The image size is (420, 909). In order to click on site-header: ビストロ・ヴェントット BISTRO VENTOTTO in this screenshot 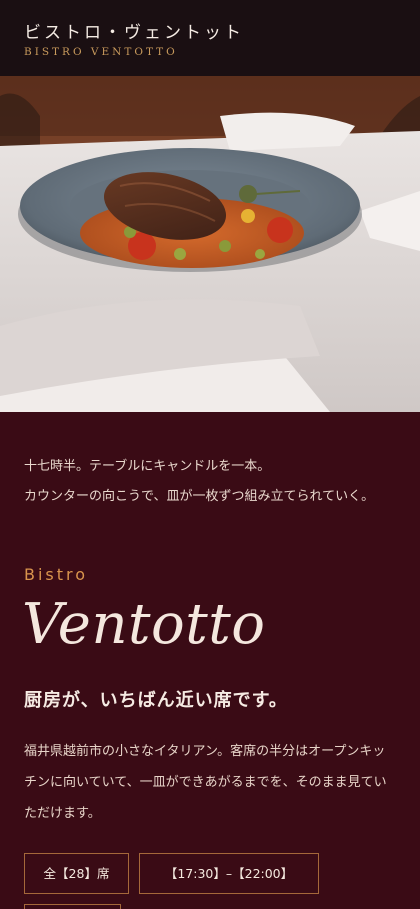, I will do `click(210, 38)`.